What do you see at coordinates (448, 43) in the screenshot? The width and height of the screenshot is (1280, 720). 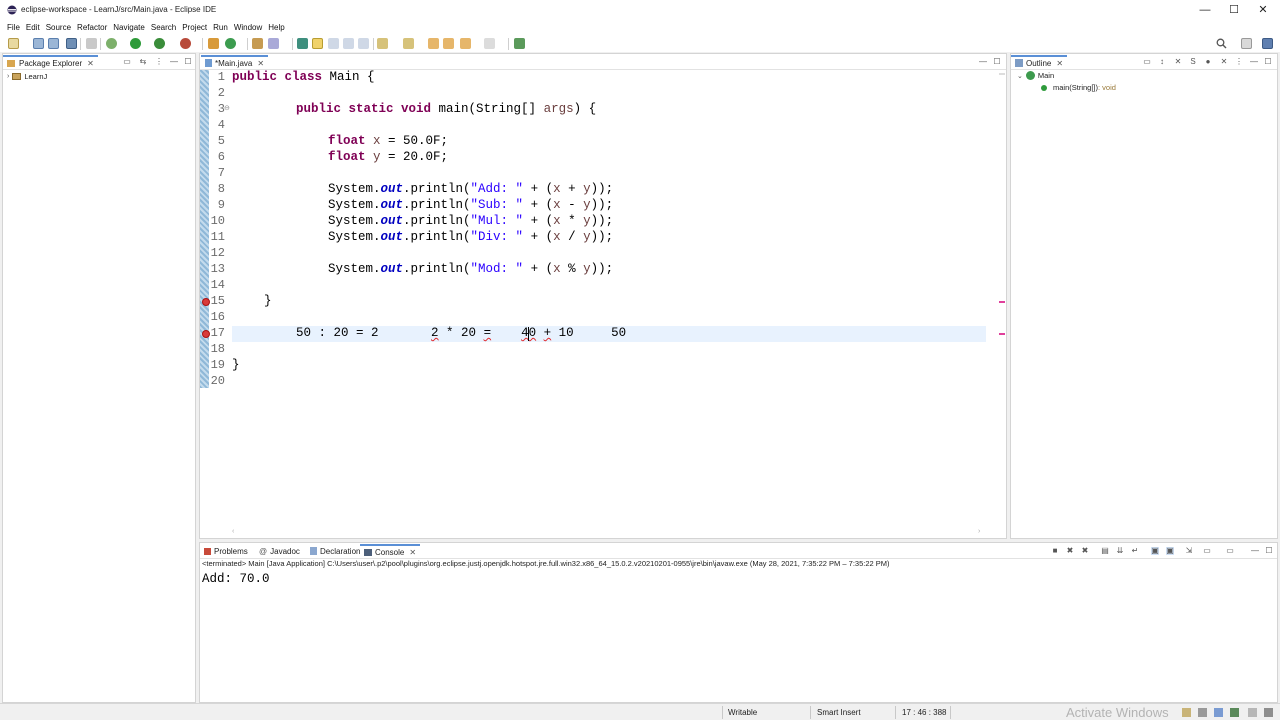 I see `back-icon` at bounding box center [448, 43].